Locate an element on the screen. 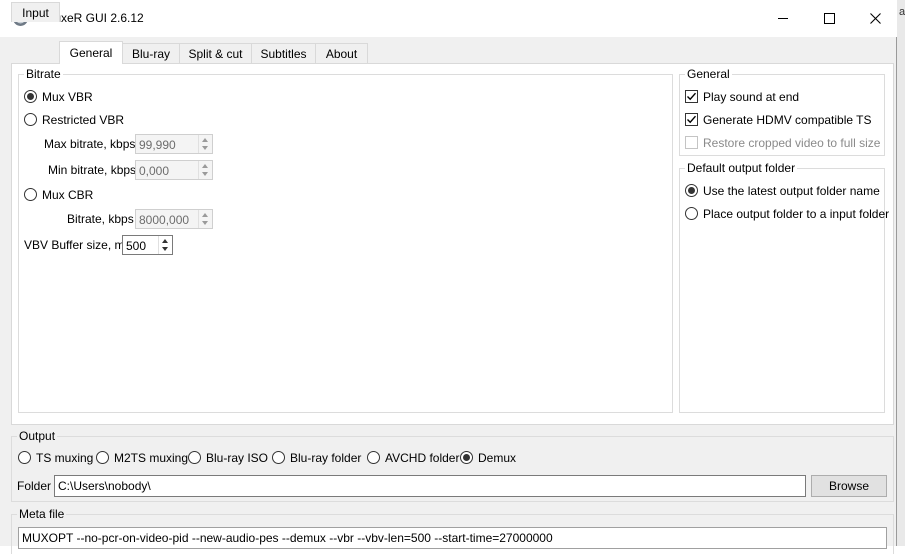 Image resolution: width=905 pixels, height=554 pixels. min-bitrate-spinbox: 0,000 is located at coordinates (174, 170).